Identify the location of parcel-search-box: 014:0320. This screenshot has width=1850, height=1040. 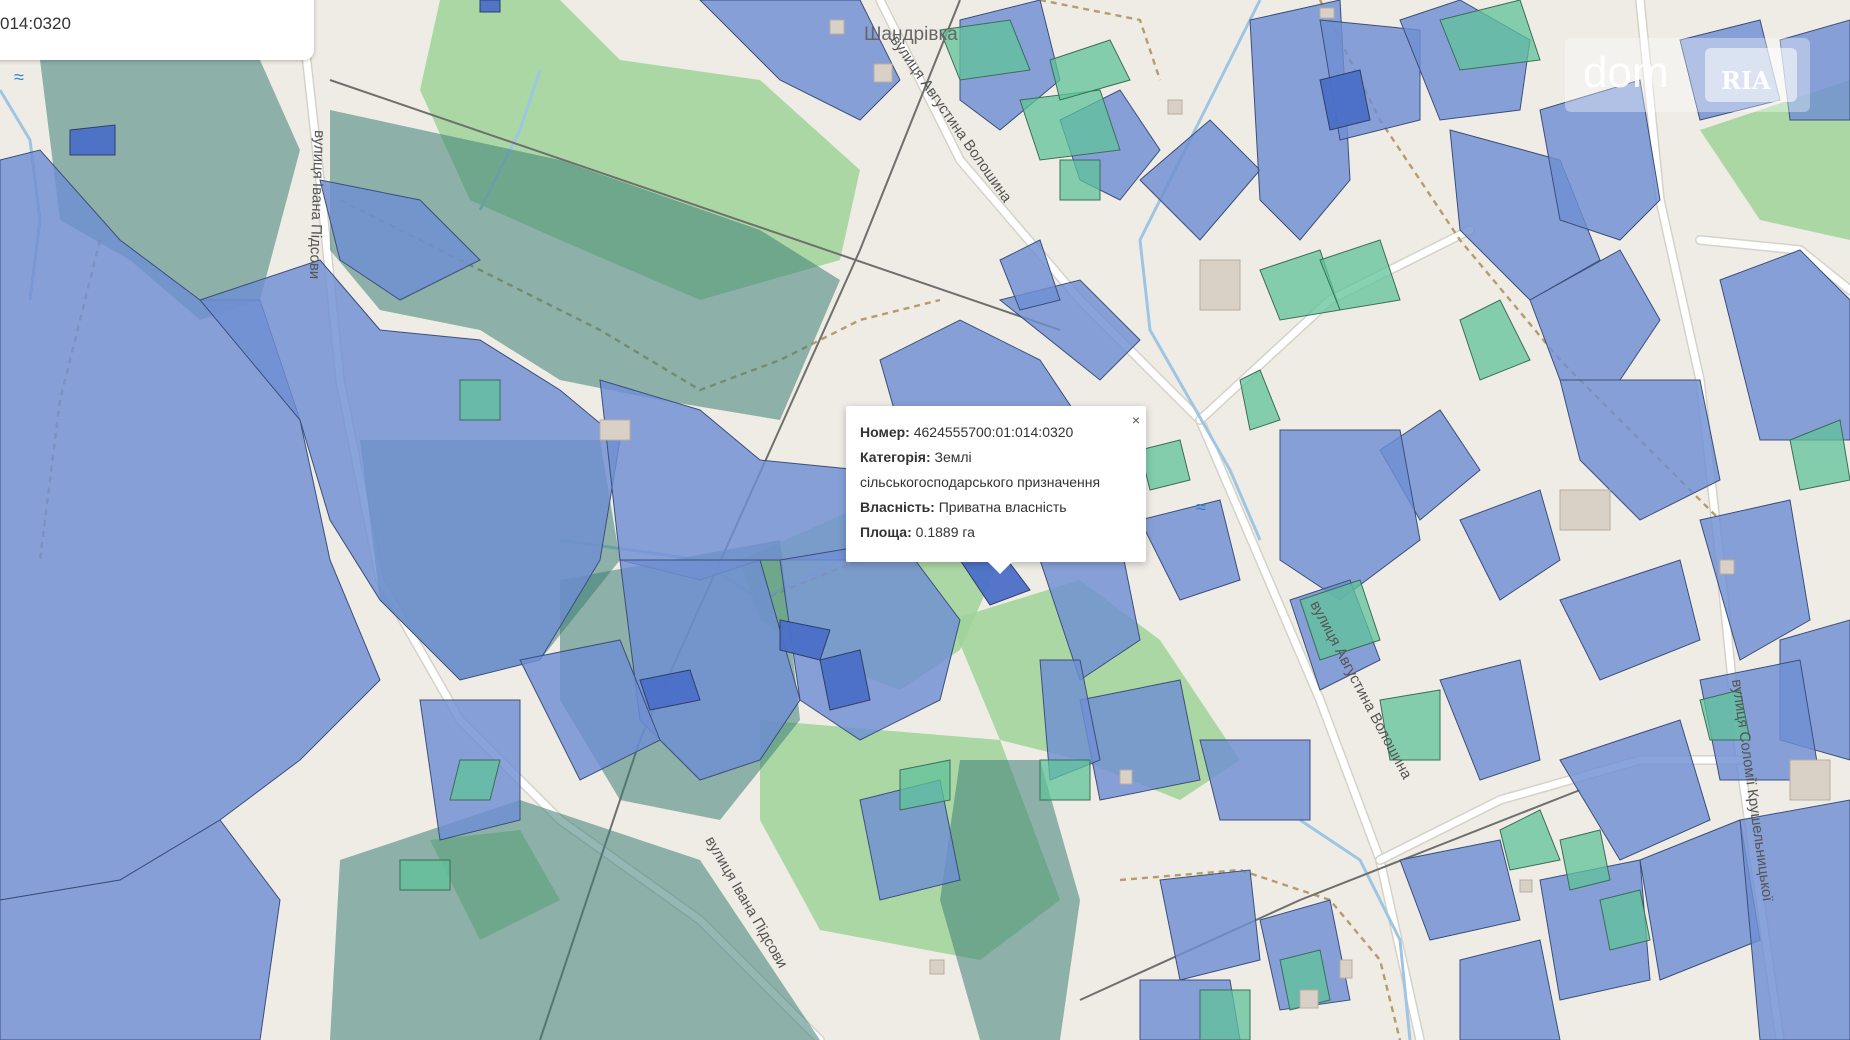
(157, 30).